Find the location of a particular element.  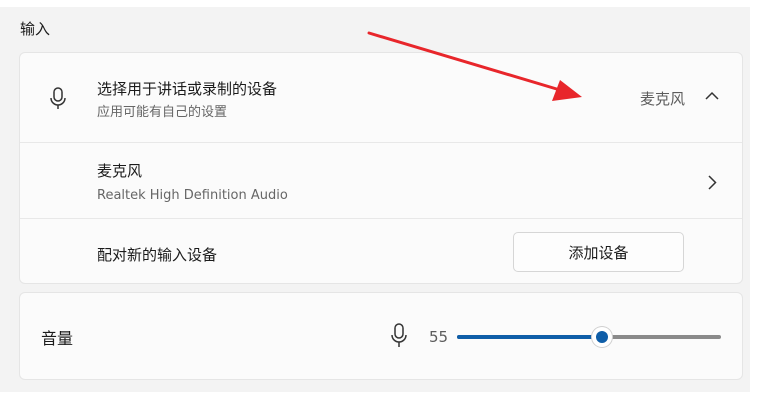

volume-slider-thumb is located at coordinates (602, 337).